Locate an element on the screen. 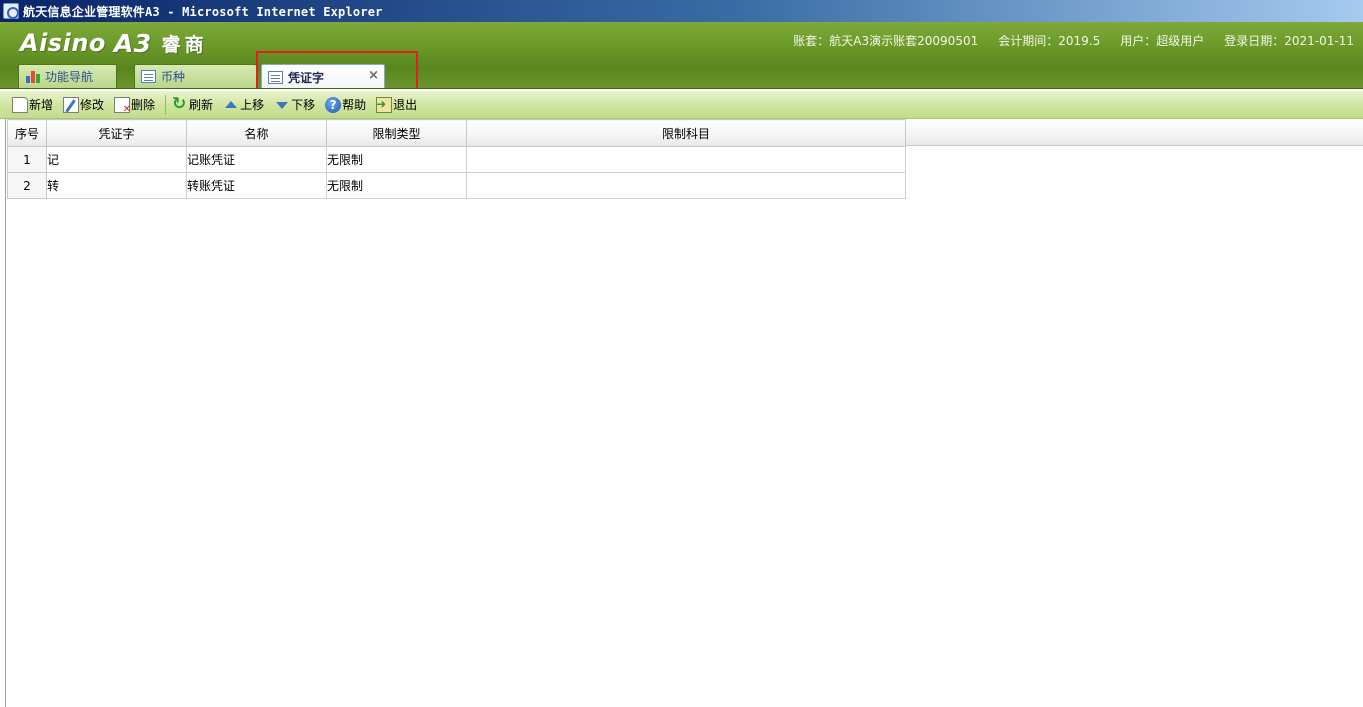  arrow-down-icon is located at coordinates (282, 105).